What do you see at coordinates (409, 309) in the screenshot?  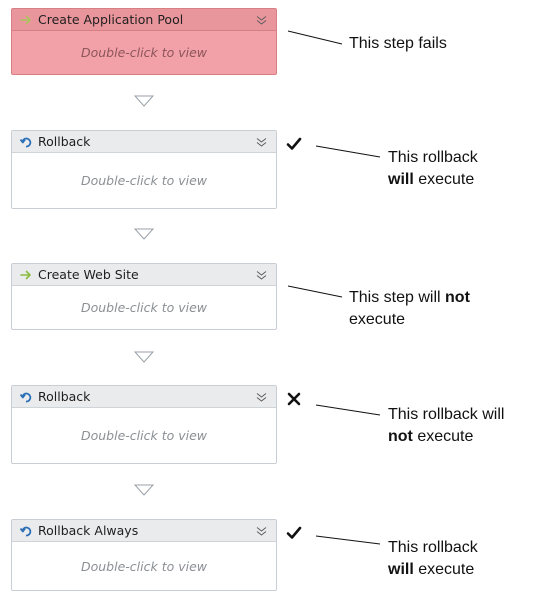 I see `annotation-step-will-not-execute: This step will not execute` at bounding box center [409, 309].